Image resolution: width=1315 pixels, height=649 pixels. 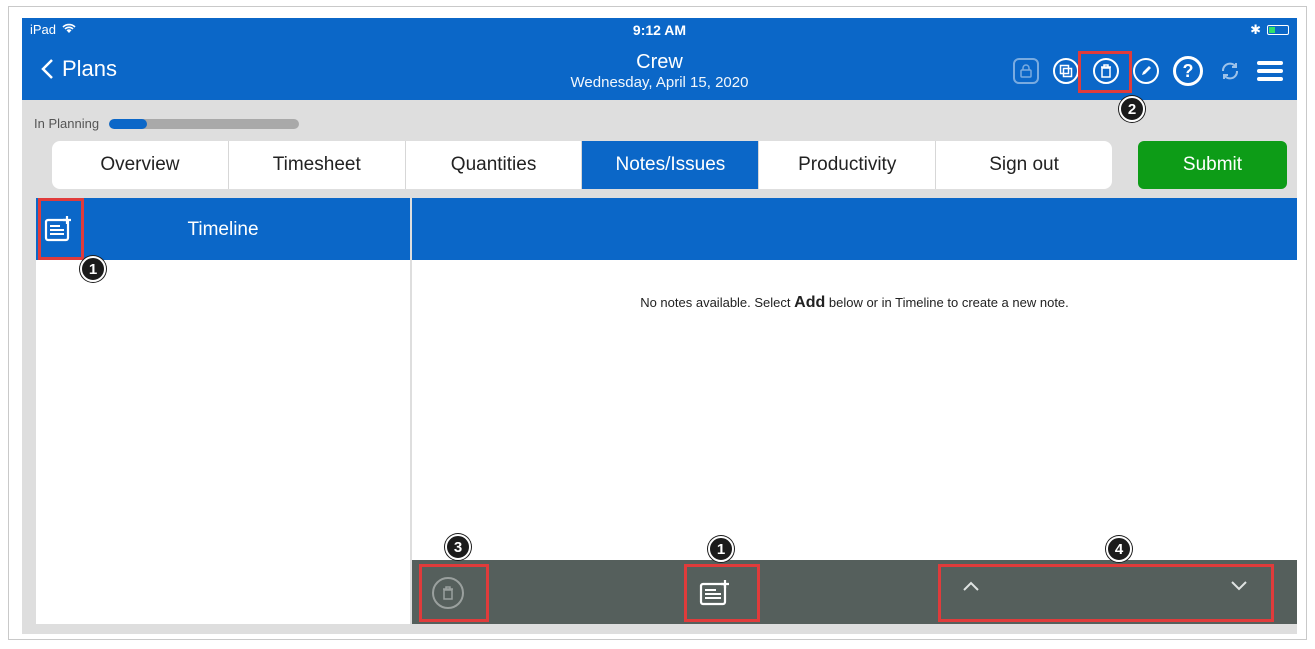 I want to click on battery-icon, so click(x=1278, y=30).